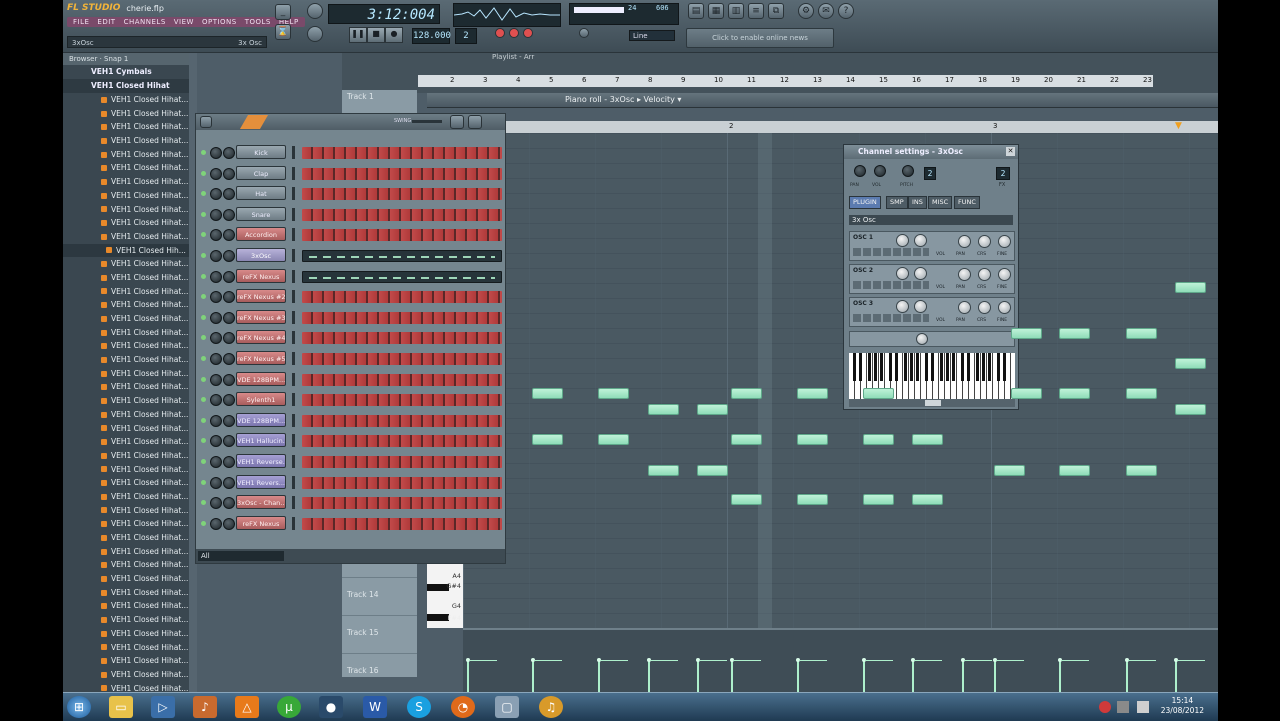  What do you see at coordinates (984, 274) in the screenshot?
I see `osc-coarse-knob` at bounding box center [984, 274].